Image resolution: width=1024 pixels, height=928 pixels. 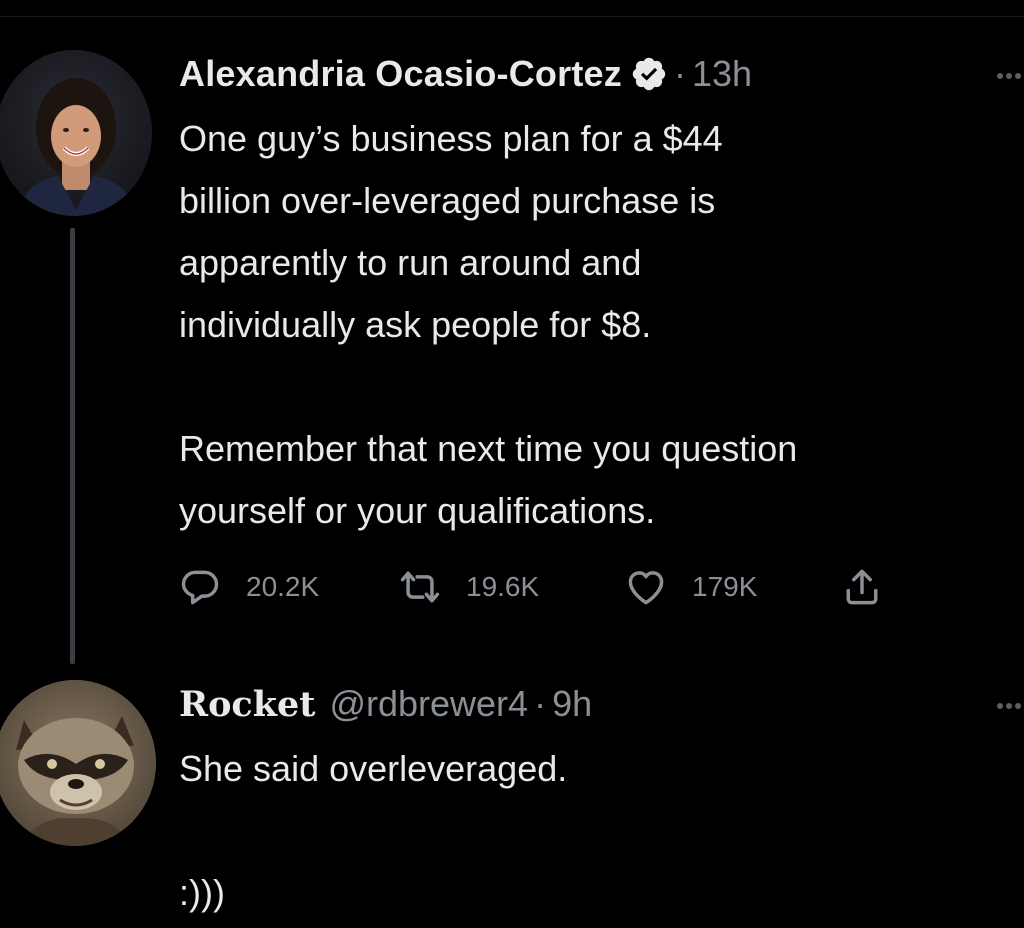 I want to click on reply-author-avatar-image, so click(x=78, y=763).